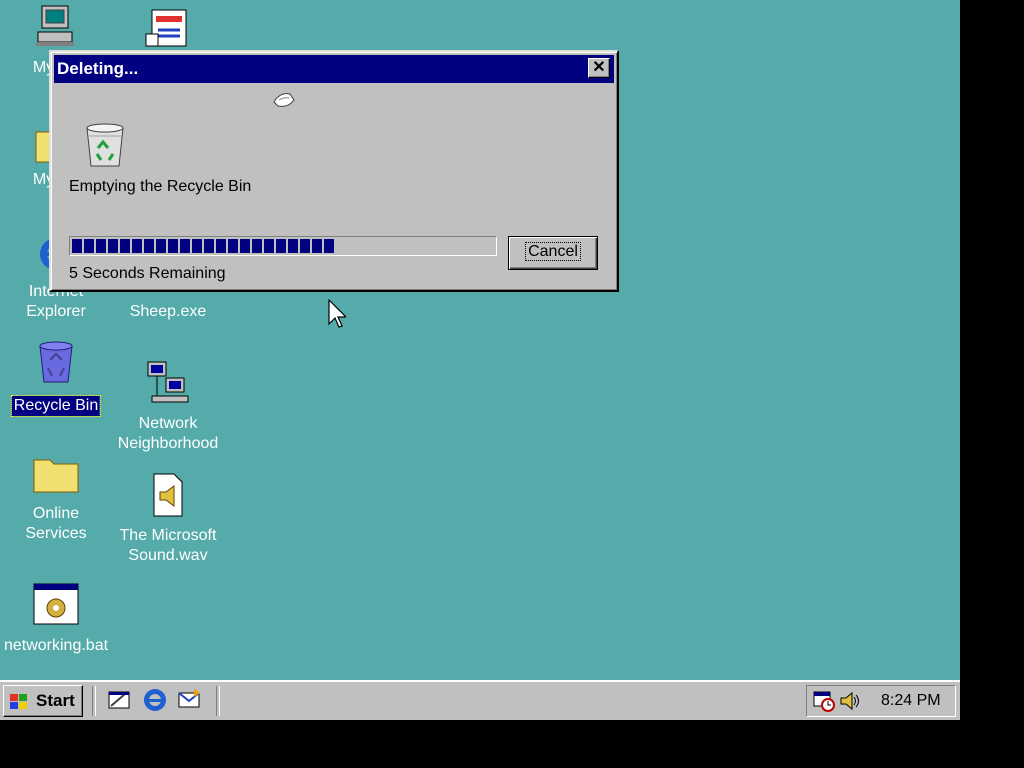 The height and width of the screenshot is (768, 1024). I want to click on desktop-icon-online-services: Online Services, so click(56, 498).